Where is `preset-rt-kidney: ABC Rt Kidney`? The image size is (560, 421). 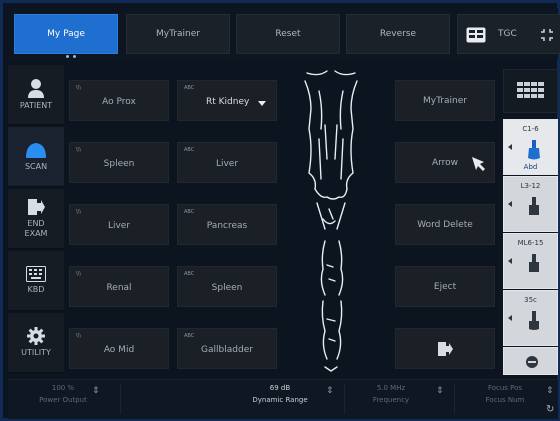
preset-rt-kidney: ABC Rt Kidney is located at coordinates (227, 100).